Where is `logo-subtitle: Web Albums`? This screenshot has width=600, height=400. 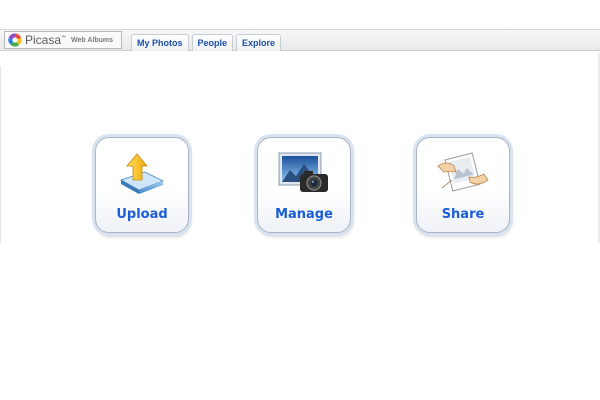
logo-subtitle: Web Albums is located at coordinates (92, 40).